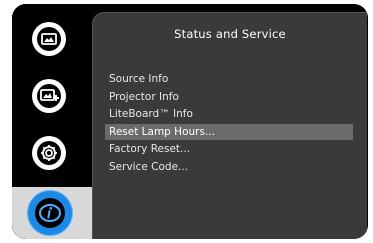  Describe the element at coordinates (229, 97) in the screenshot. I see `menu-item-projector-info: Projector Info` at that location.